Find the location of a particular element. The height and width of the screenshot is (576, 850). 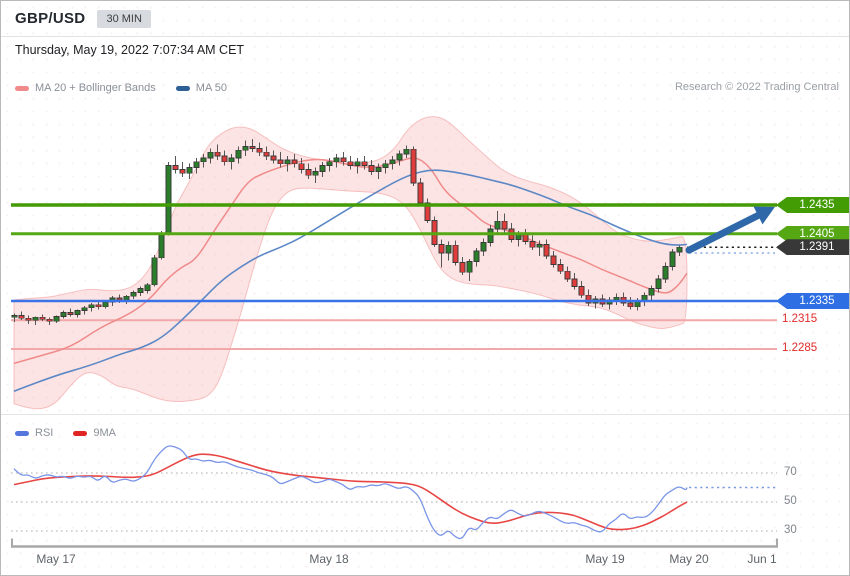

attribution-text: Research © 2022 Trading Central is located at coordinates (756, 87).